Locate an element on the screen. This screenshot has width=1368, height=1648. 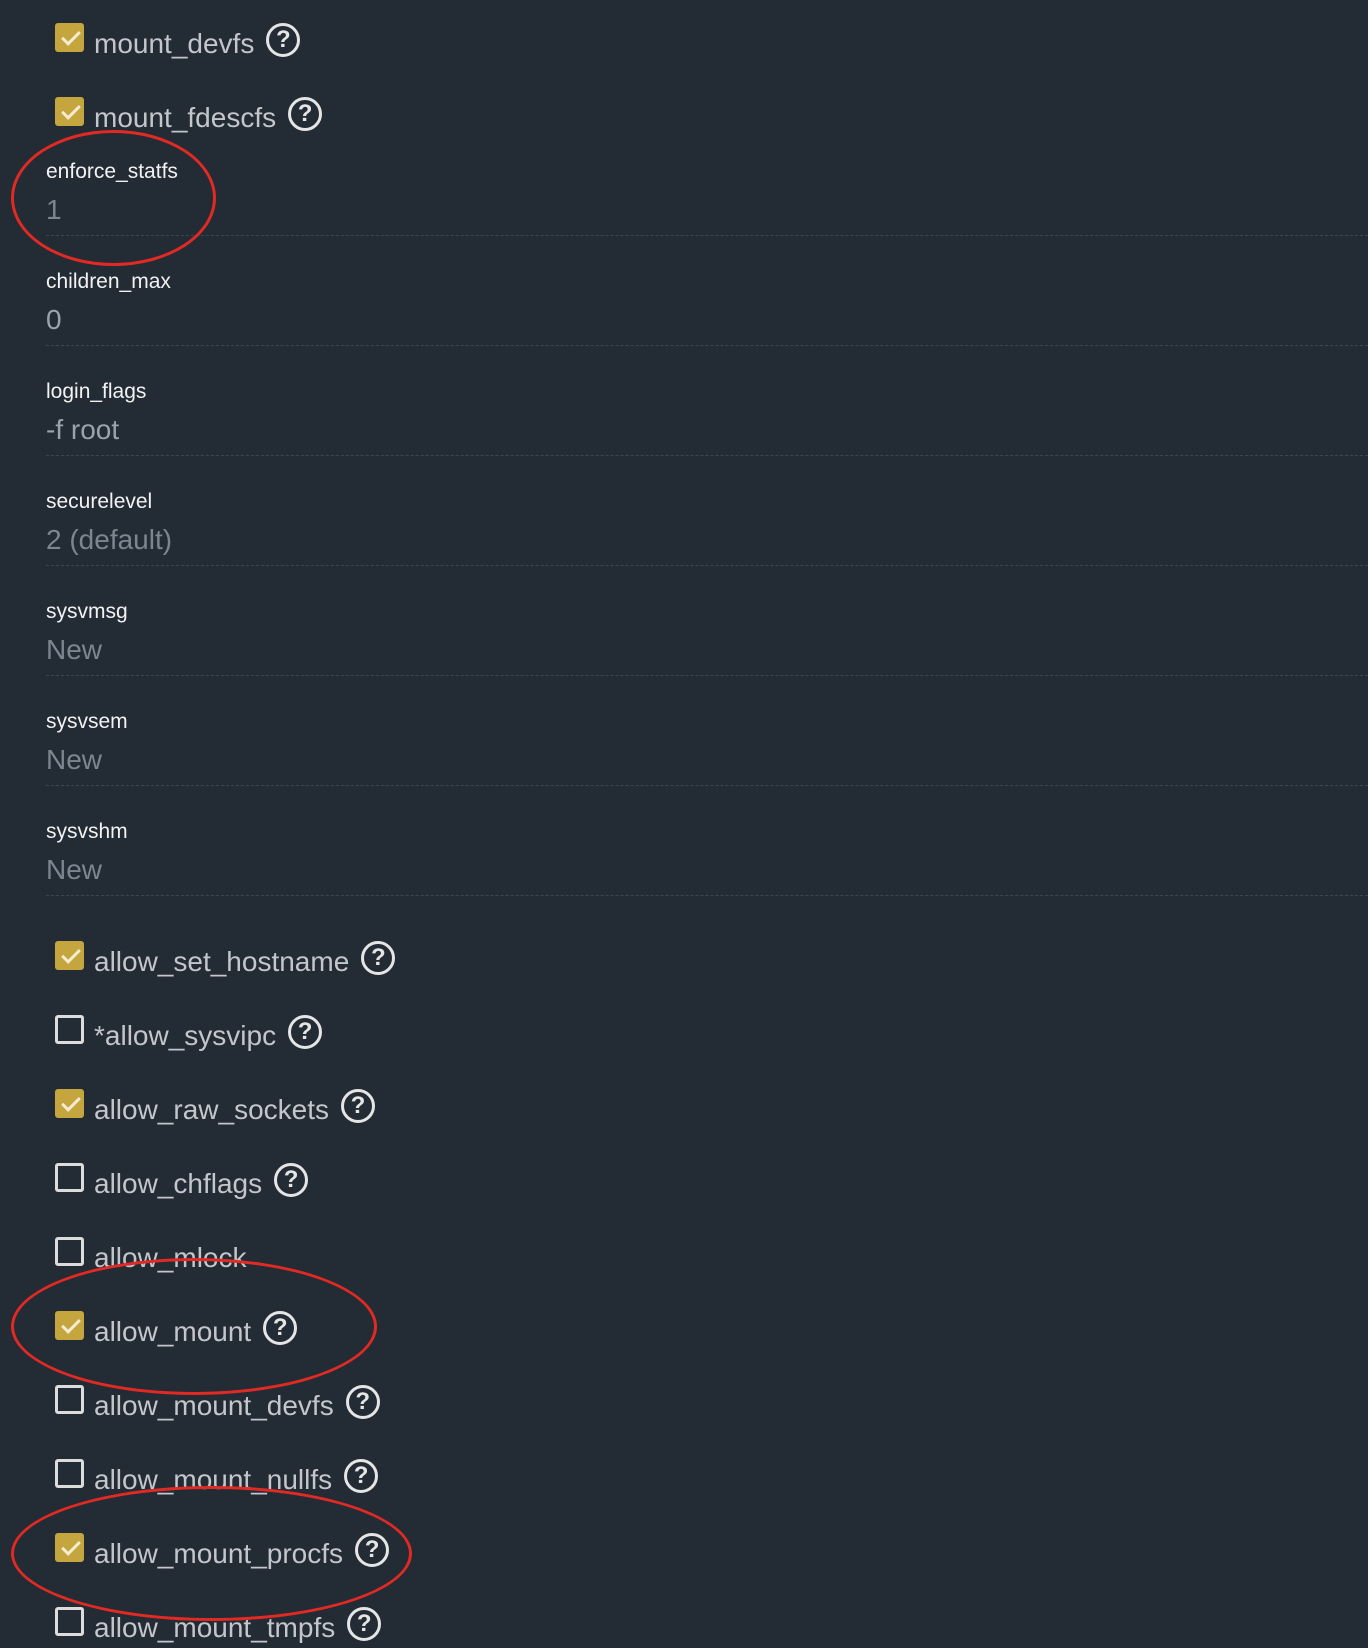
allow-chflags-label: allow_chflags is located at coordinates (178, 1184).